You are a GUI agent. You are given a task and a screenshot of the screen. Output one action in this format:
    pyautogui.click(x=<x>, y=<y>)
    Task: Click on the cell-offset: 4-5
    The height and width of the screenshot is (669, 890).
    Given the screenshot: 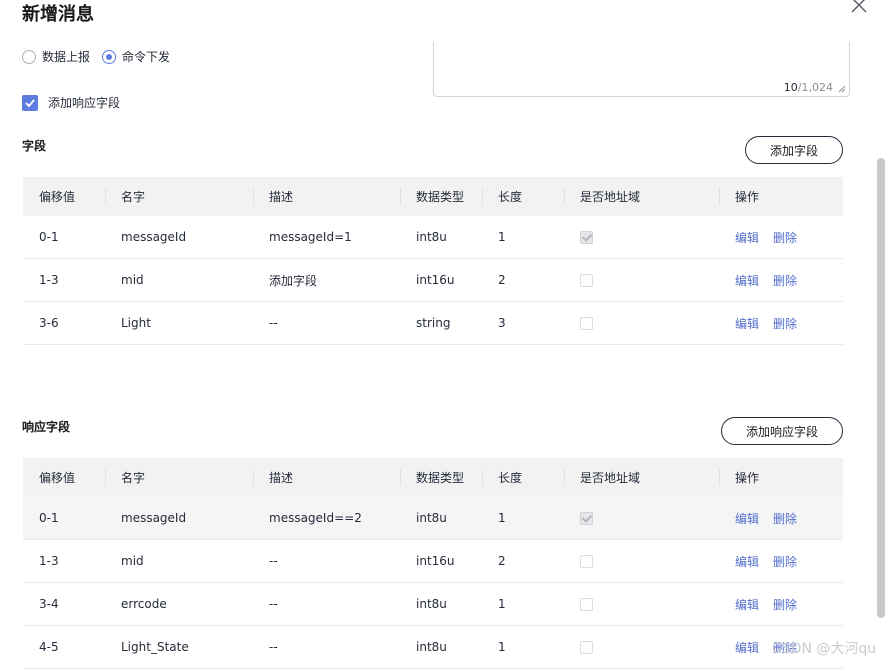 What is the action you would take?
    pyautogui.click(x=64, y=647)
    